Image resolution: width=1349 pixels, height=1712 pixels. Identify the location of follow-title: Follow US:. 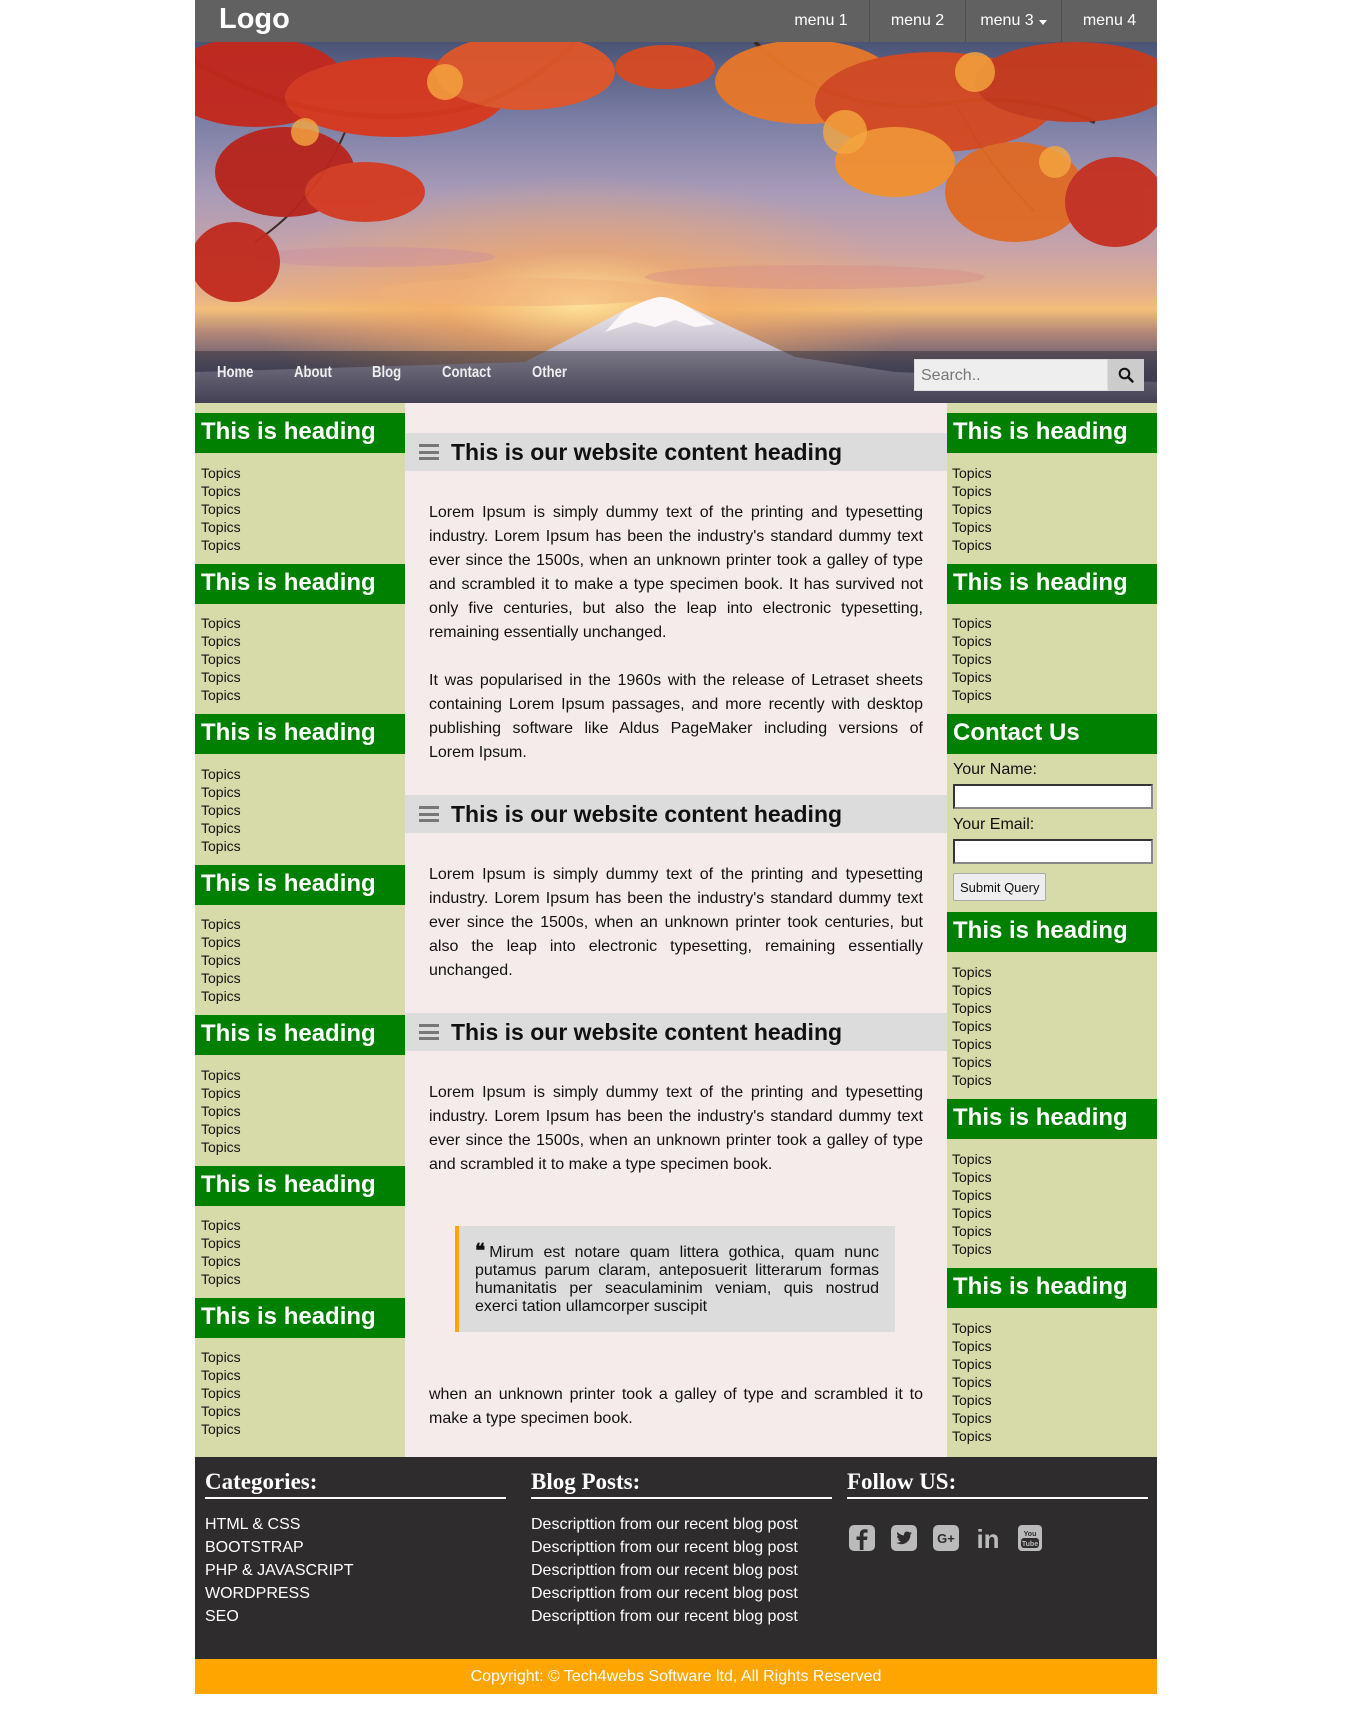
(997, 1483).